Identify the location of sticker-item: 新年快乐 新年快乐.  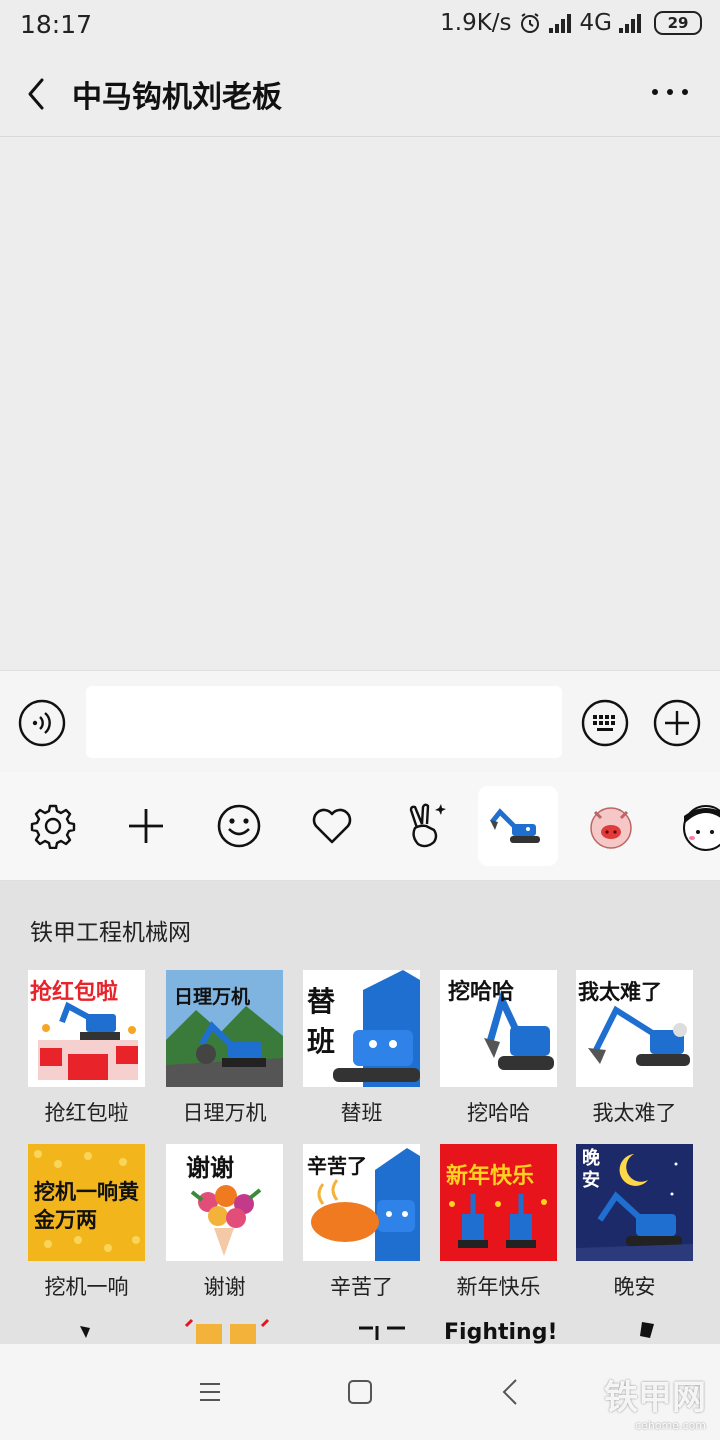
(498, 1222).